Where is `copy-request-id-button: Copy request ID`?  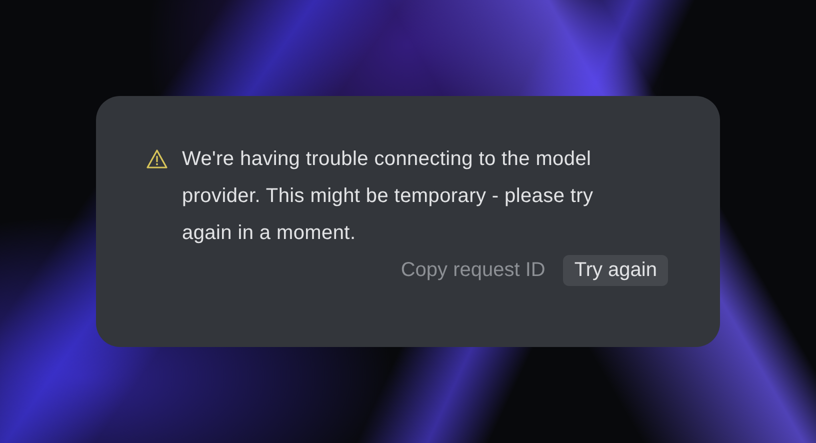 copy-request-id-button: Copy request ID is located at coordinates (473, 270).